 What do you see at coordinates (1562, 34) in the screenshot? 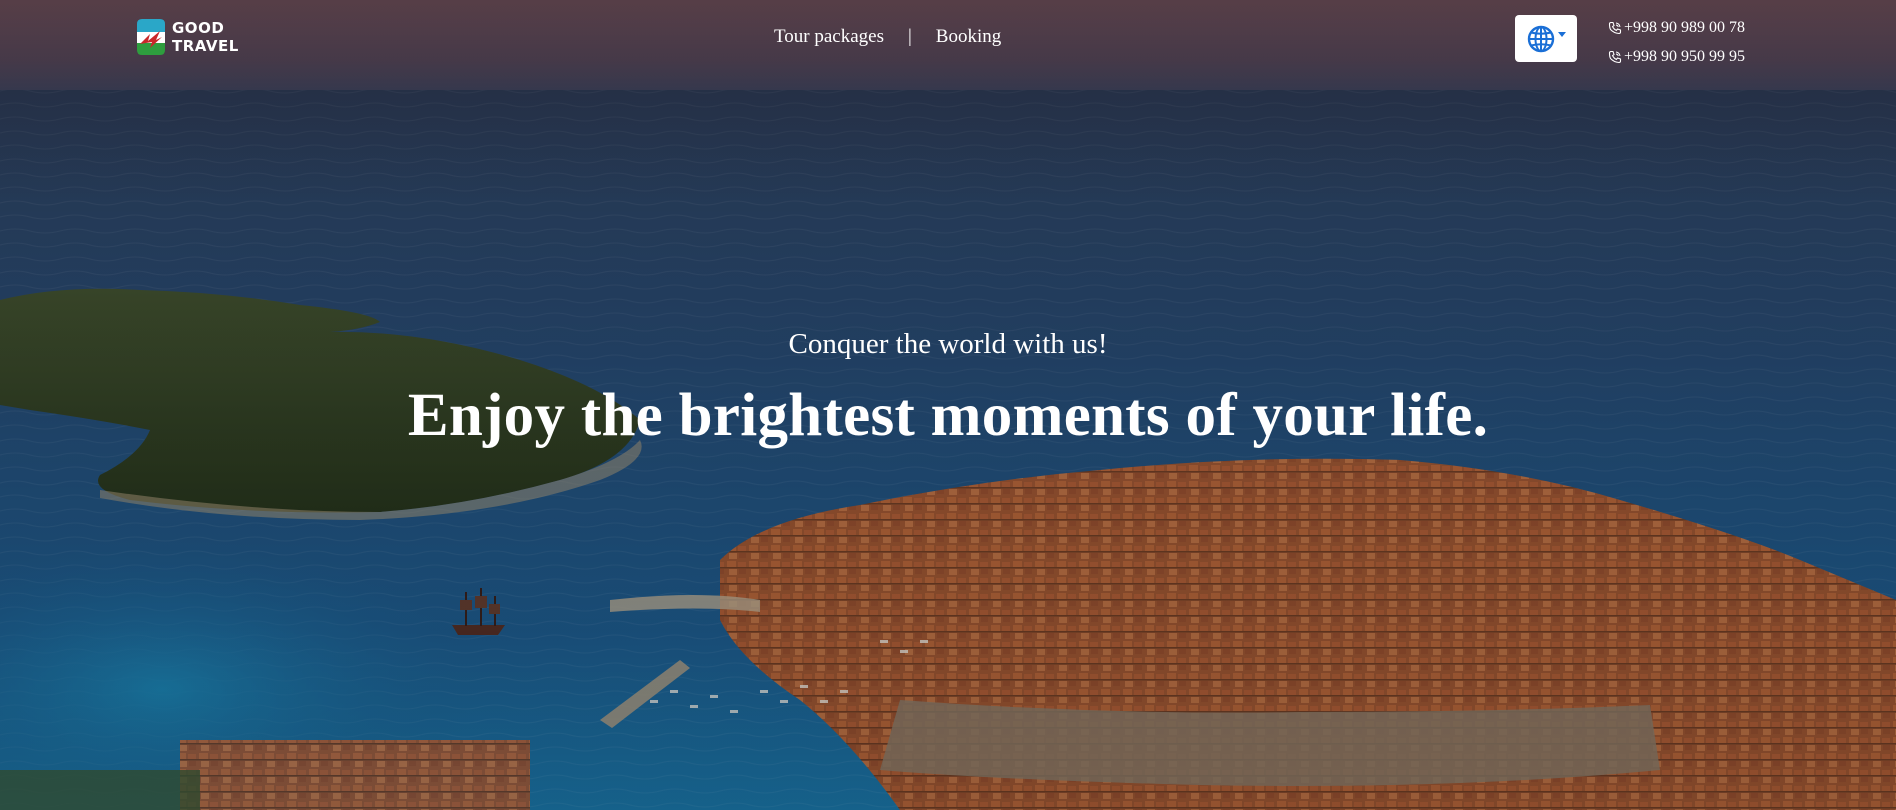
I see `caret-down-icon` at bounding box center [1562, 34].